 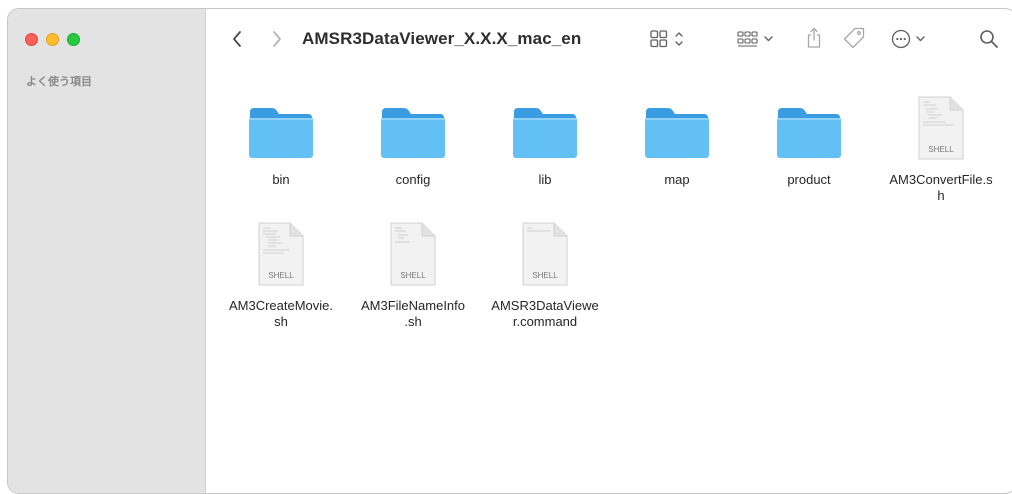 I want to click on item-label: AM3CreateMovie. sh, so click(x=281, y=313).